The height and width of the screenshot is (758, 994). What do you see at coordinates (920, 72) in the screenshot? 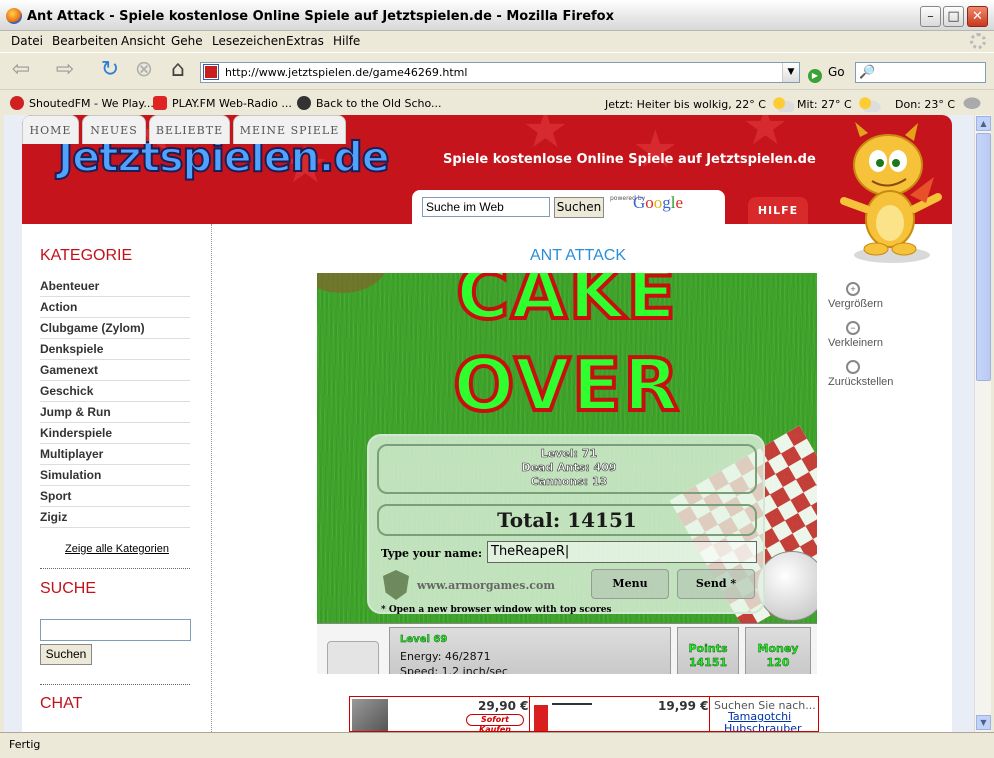
I see `browser-search-input: 🔎` at bounding box center [920, 72].